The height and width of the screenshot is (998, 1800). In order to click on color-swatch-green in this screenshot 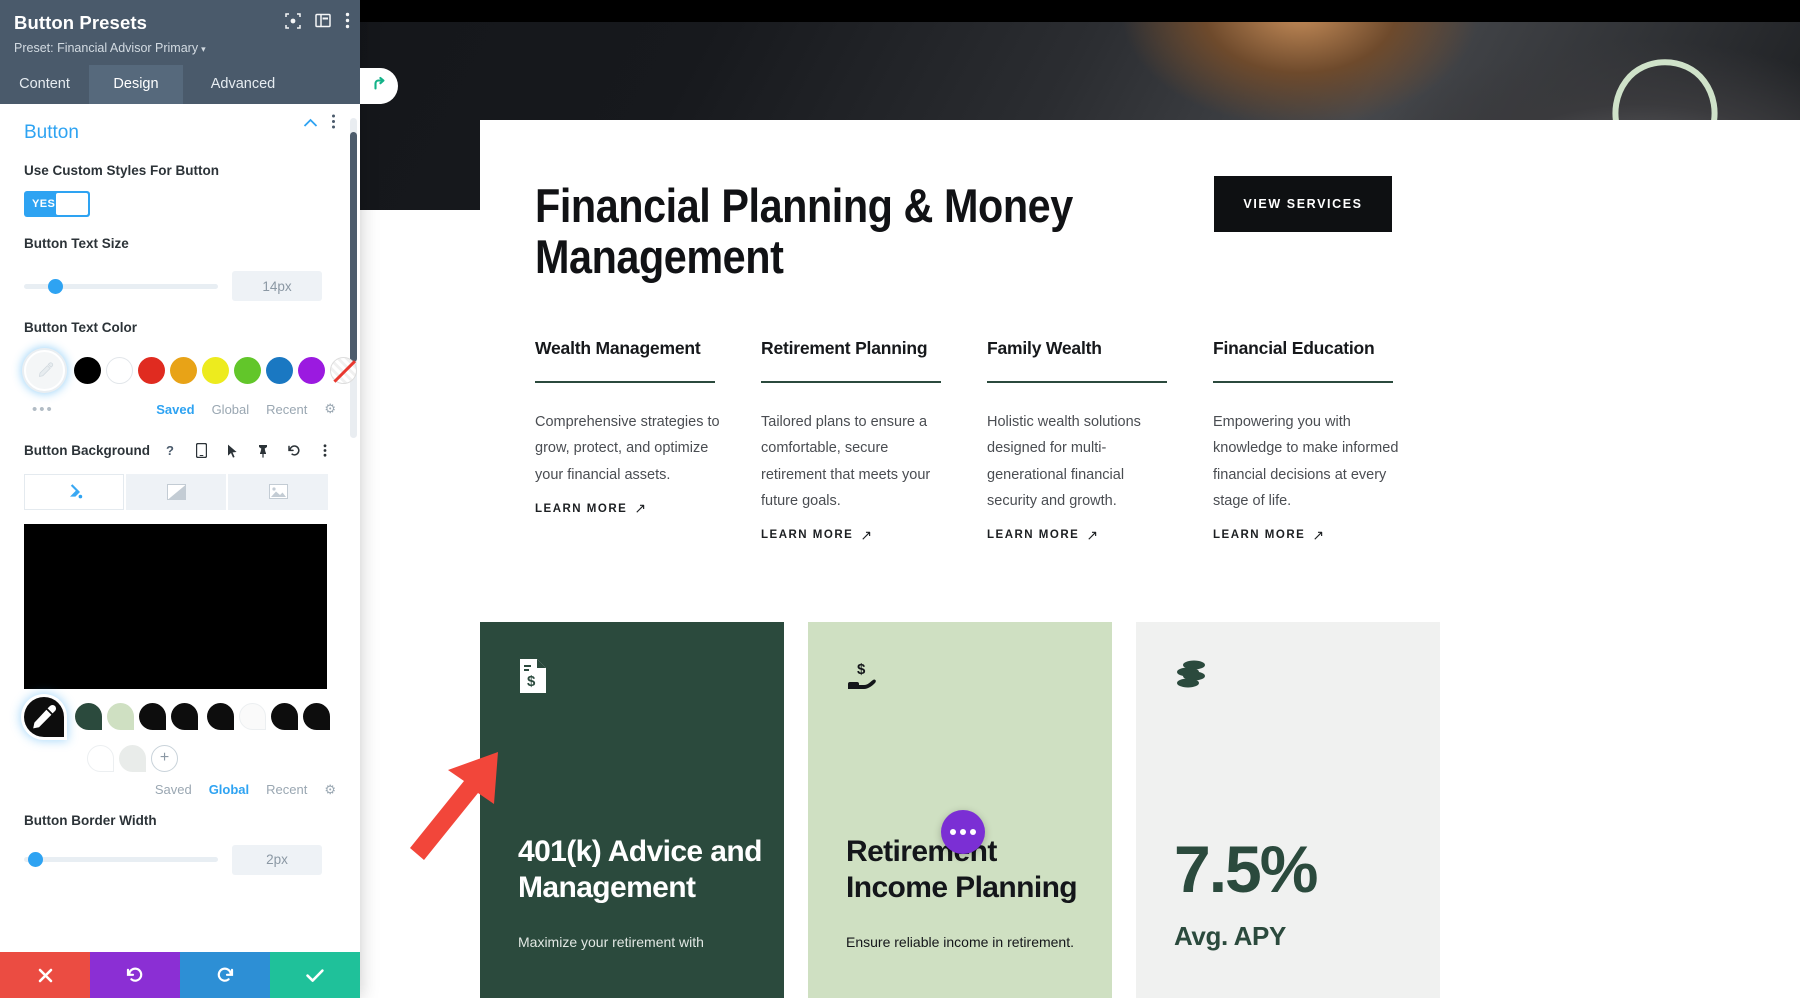, I will do `click(247, 370)`.